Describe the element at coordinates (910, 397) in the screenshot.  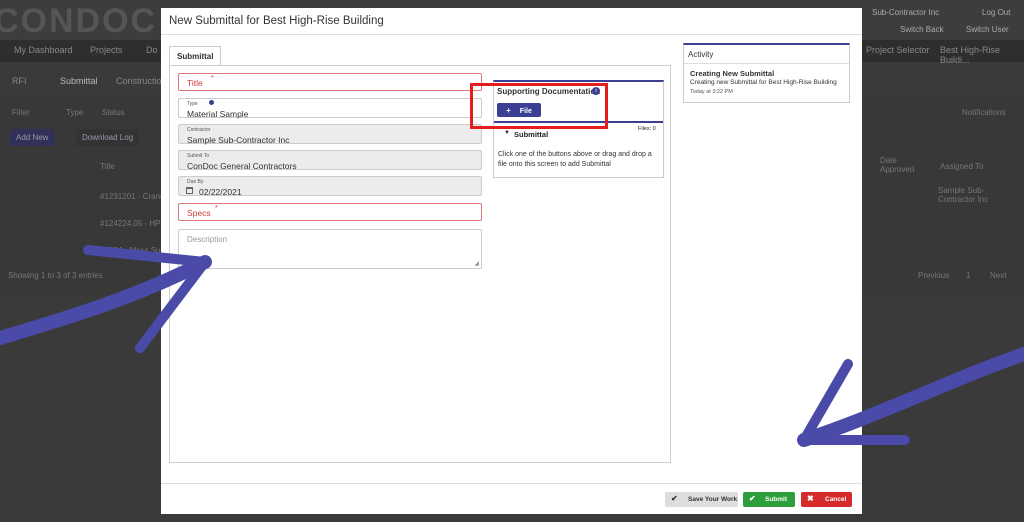
I see `right-arrow` at that location.